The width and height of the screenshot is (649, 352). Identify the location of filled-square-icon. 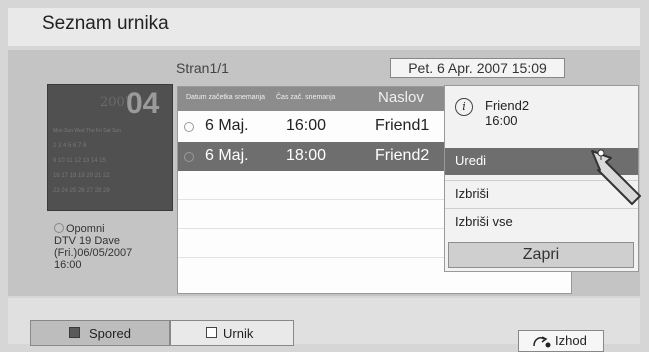
(74, 332).